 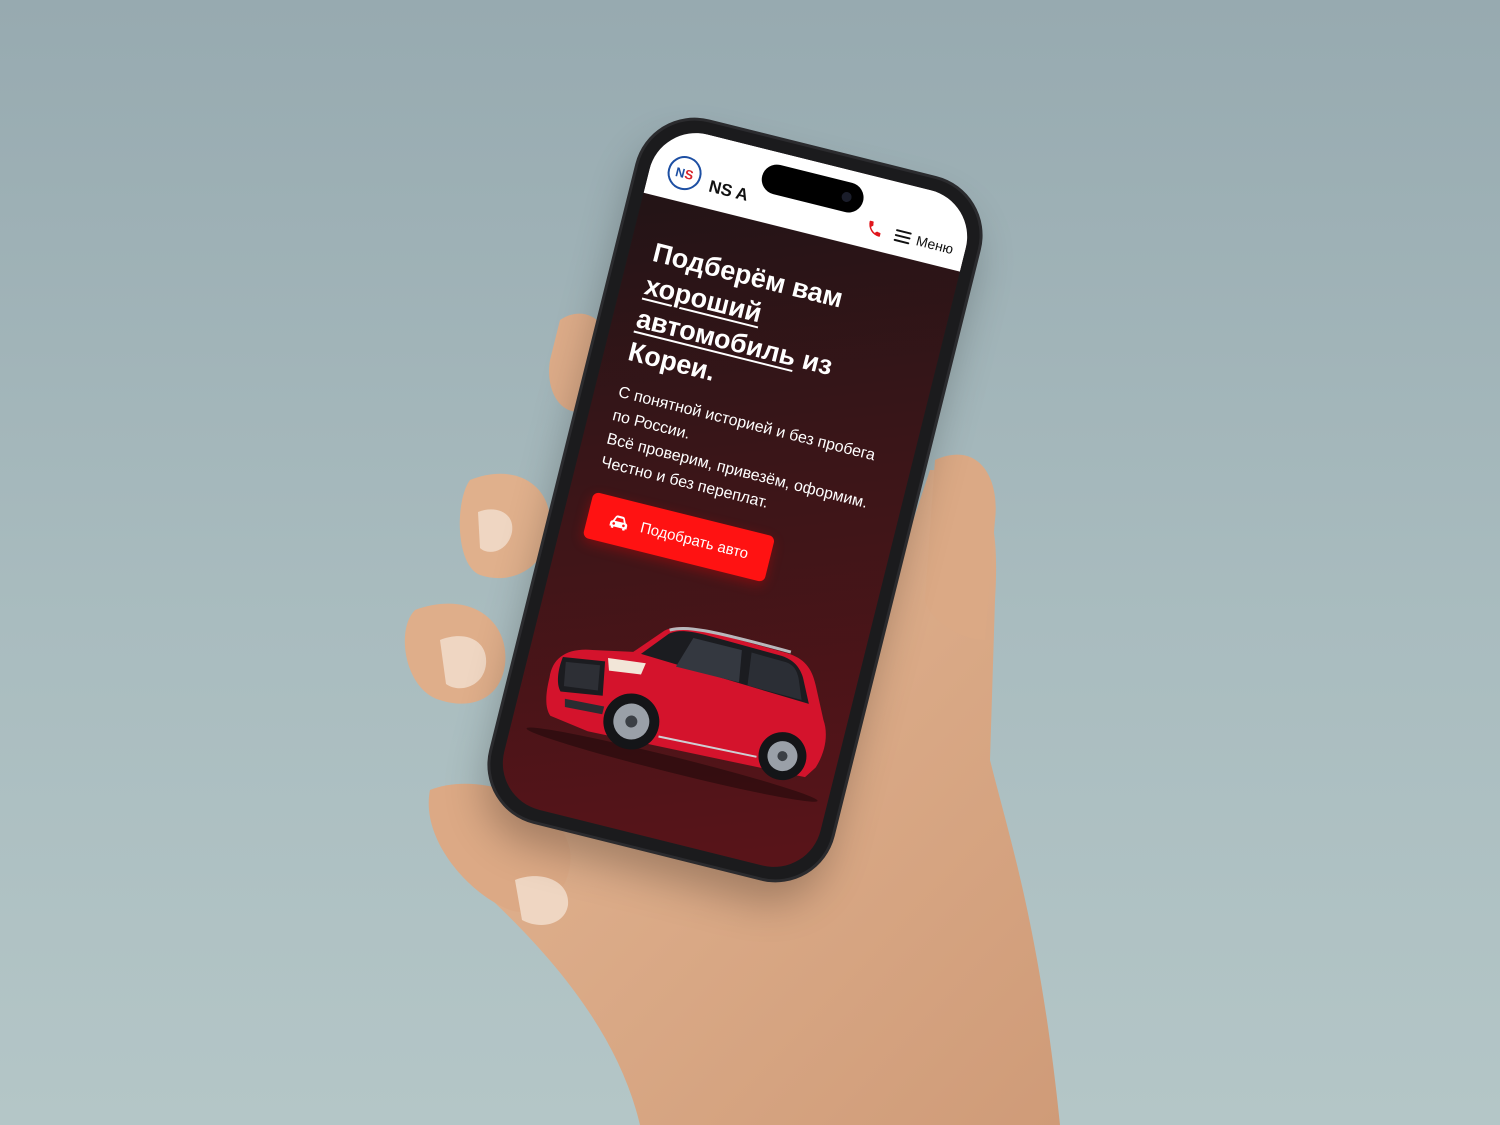 I want to click on camera-lens, so click(x=846, y=197).